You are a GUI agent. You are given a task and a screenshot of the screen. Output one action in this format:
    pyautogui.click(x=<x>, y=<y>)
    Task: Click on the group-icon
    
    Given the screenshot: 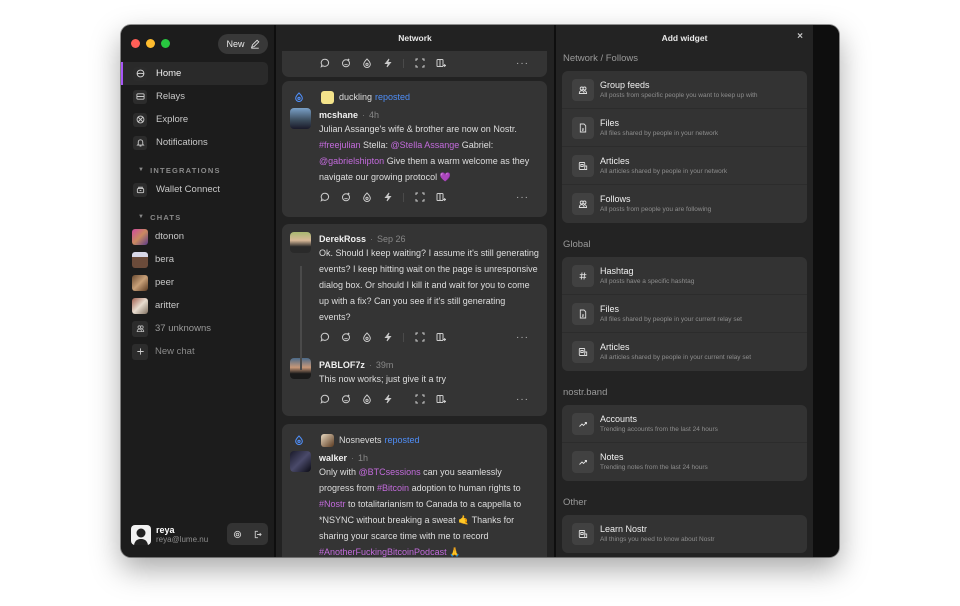 What is the action you would take?
    pyautogui.click(x=583, y=89)
    